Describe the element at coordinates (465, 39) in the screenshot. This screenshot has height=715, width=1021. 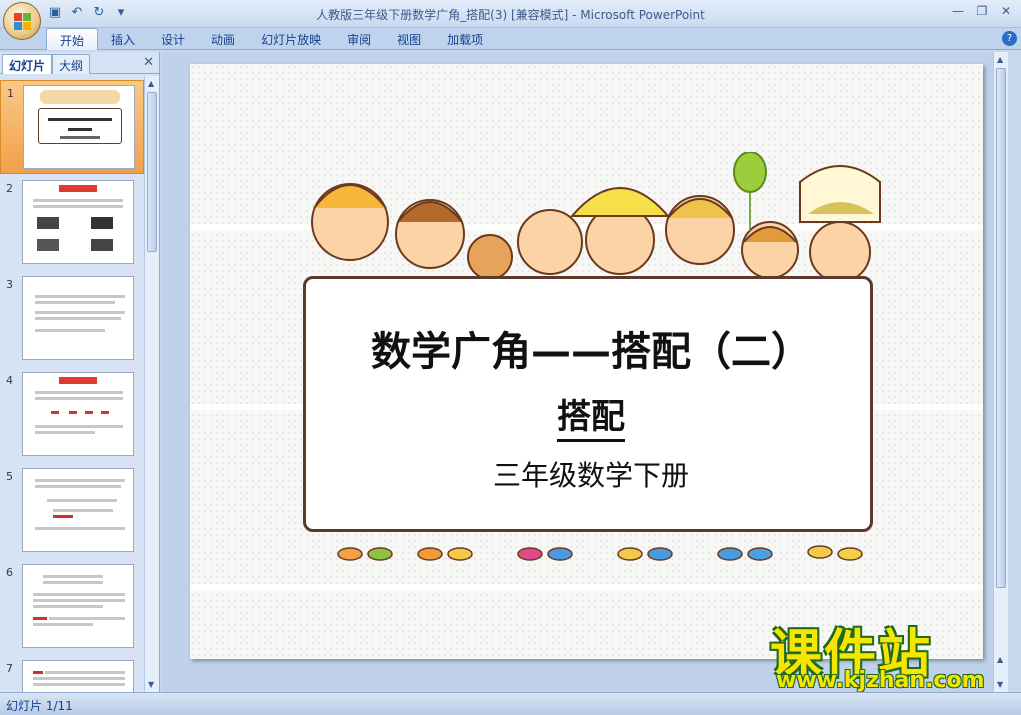
I see `tab-addins: 加载项` at that location.